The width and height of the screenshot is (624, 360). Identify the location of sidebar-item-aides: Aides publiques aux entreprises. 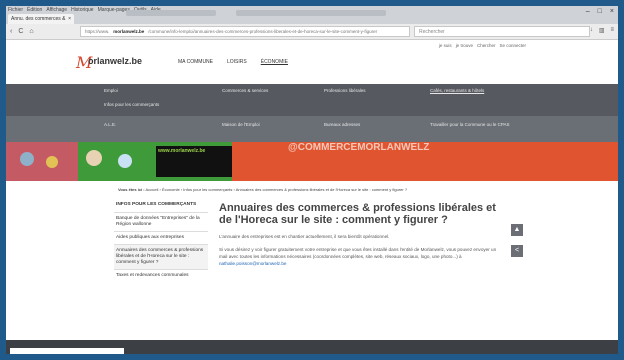
(161, 237).